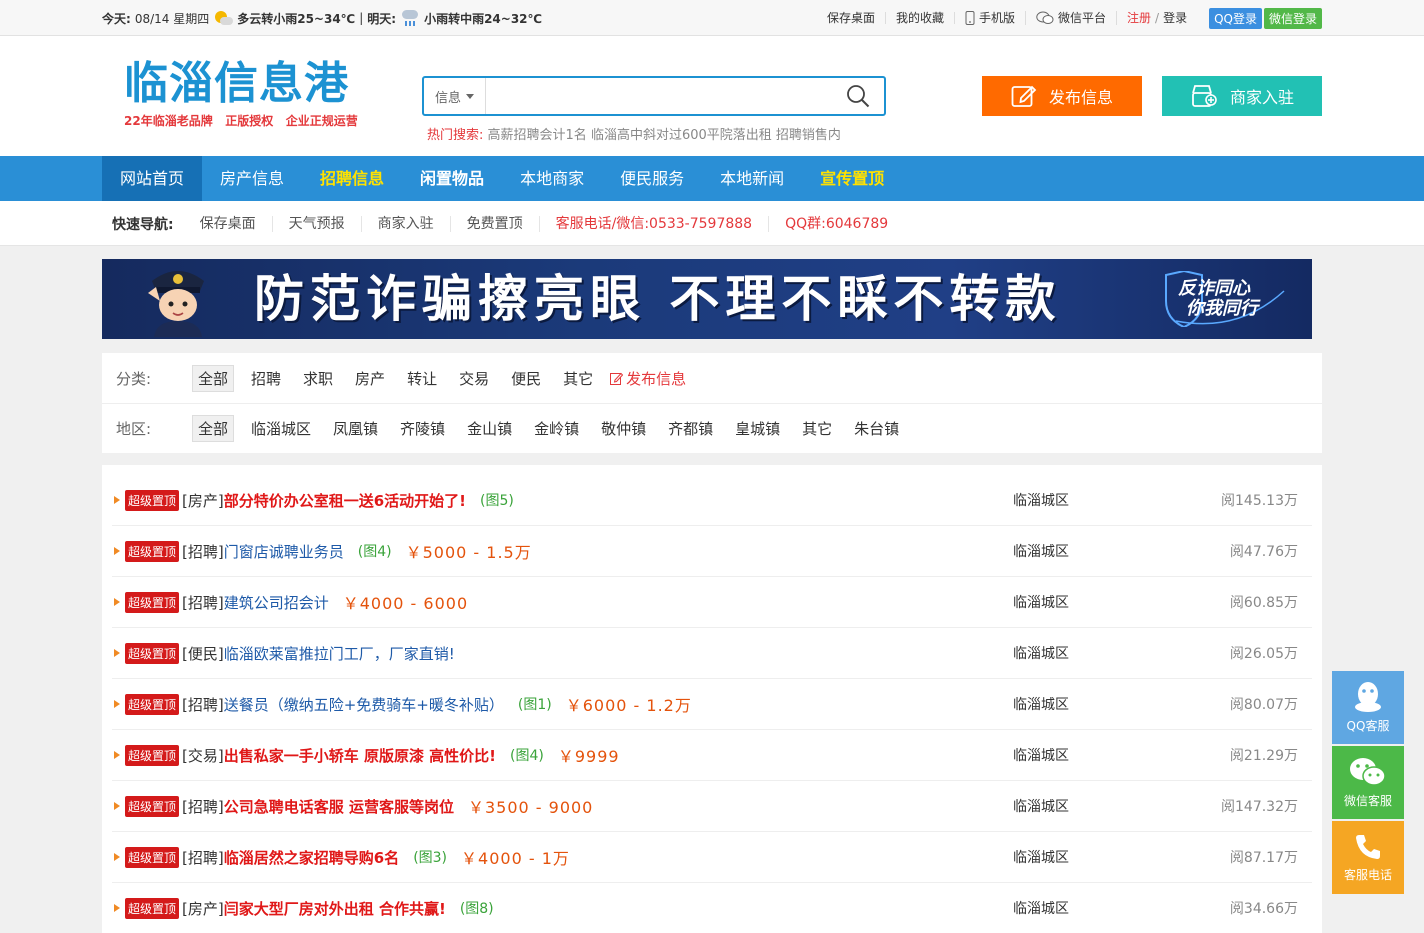  I want to click on site-logo: 临淄信息港 22年临淄老品牌 正版授权 企业正规运营, so click(241, 93).